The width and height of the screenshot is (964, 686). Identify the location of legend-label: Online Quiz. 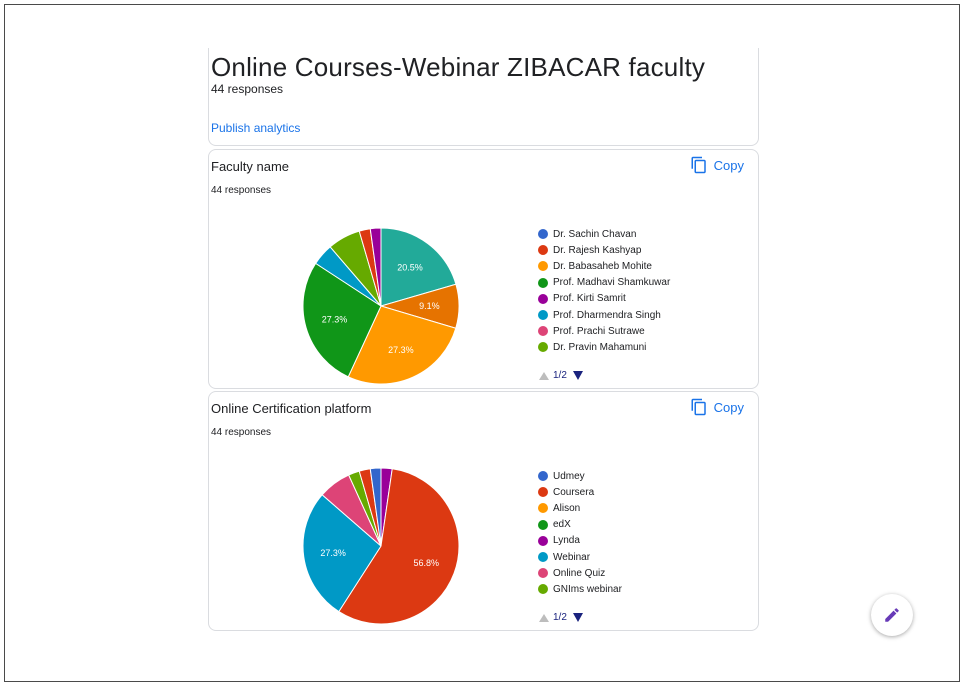
(579, 573).